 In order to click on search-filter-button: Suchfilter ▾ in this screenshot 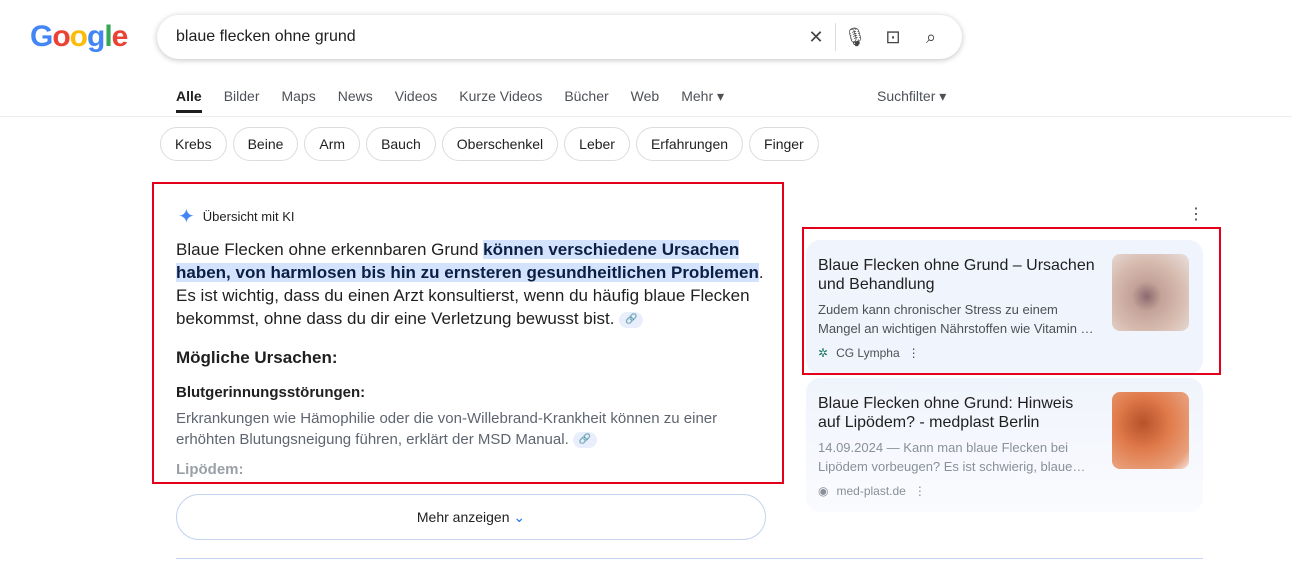, I will do `click(911, 96)`.